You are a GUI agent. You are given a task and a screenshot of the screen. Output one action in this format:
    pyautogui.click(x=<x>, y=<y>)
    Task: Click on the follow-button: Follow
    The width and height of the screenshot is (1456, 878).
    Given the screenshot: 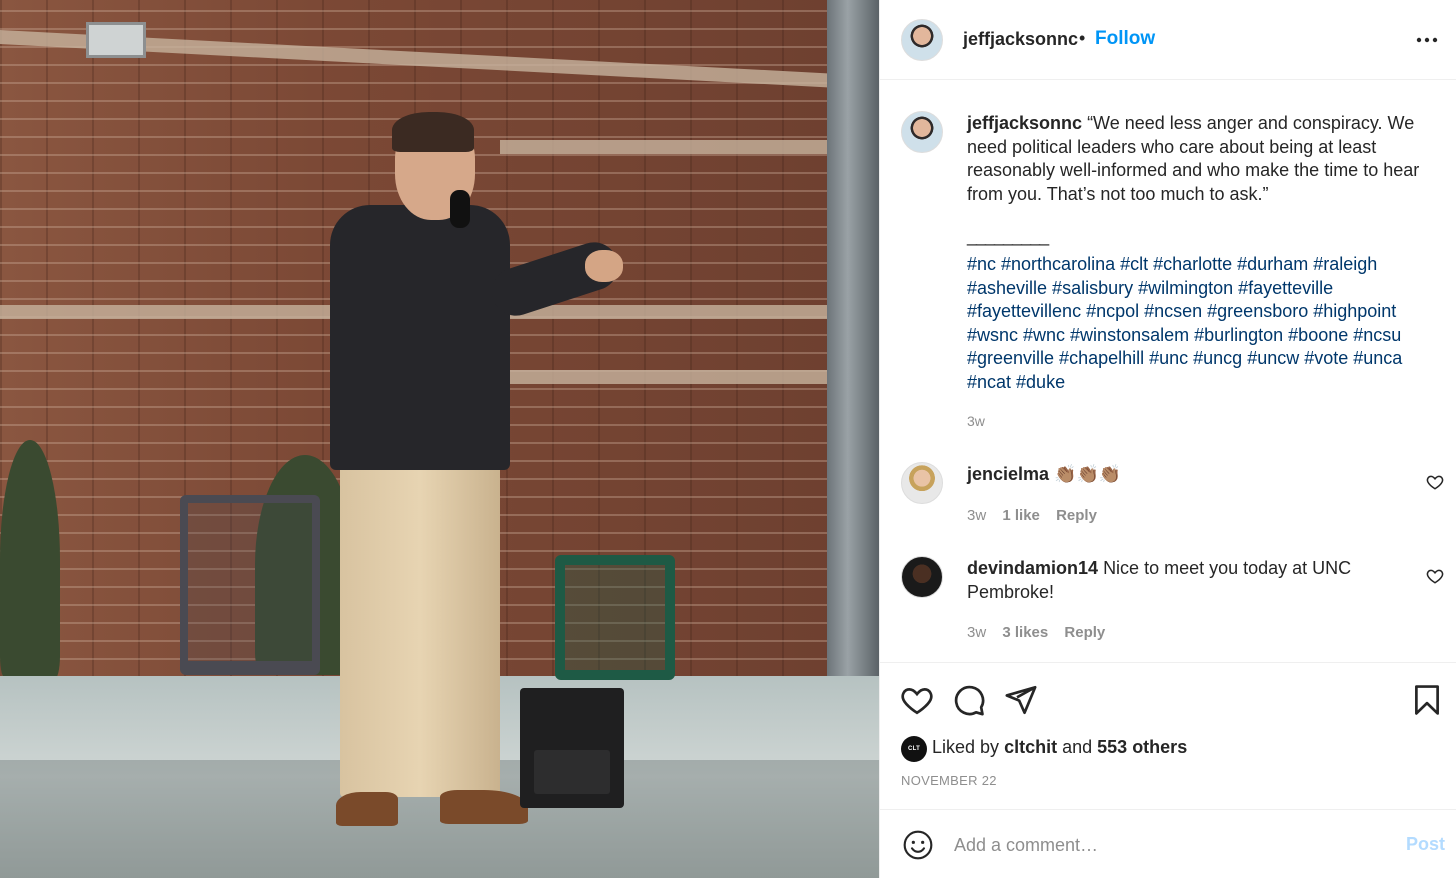 What is the action you would take?
    pyautogui.click(x=1125, y=39)
    